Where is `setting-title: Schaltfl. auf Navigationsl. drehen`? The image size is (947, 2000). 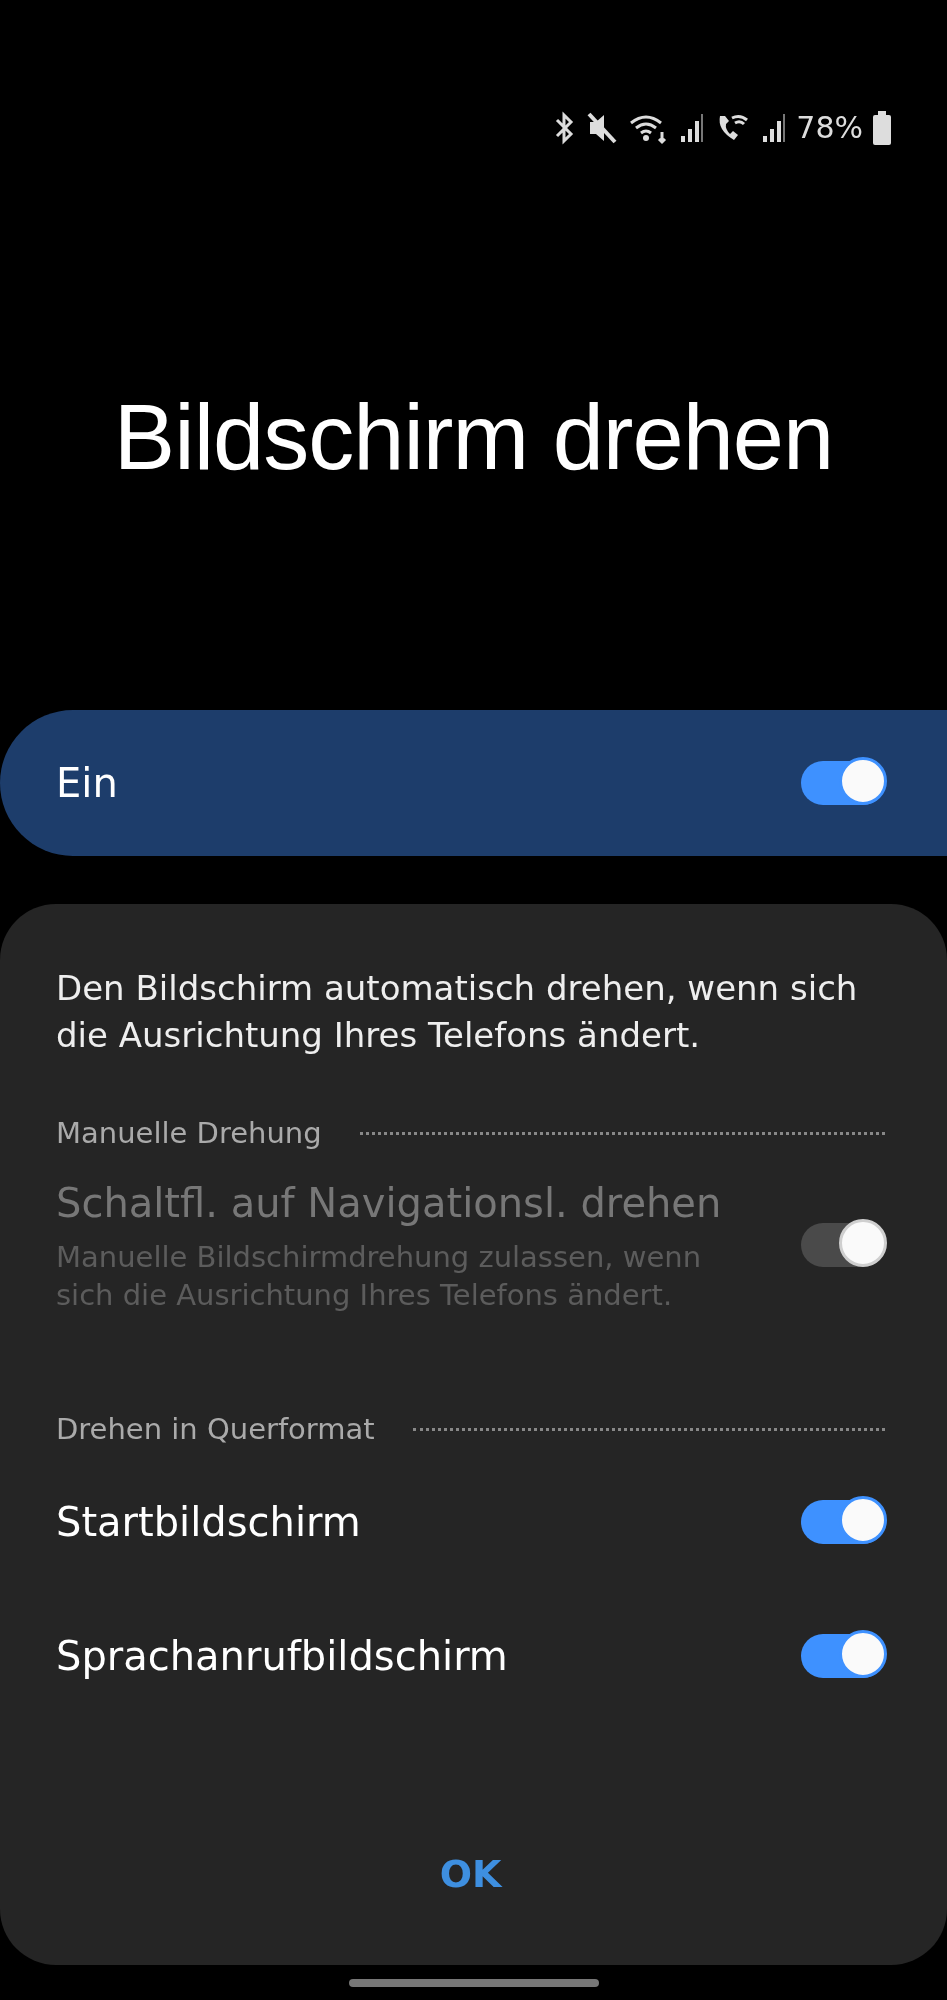
setting-title: Schaltfl. auf Navigationsl. drehen is located at coordinates (389, 1203).